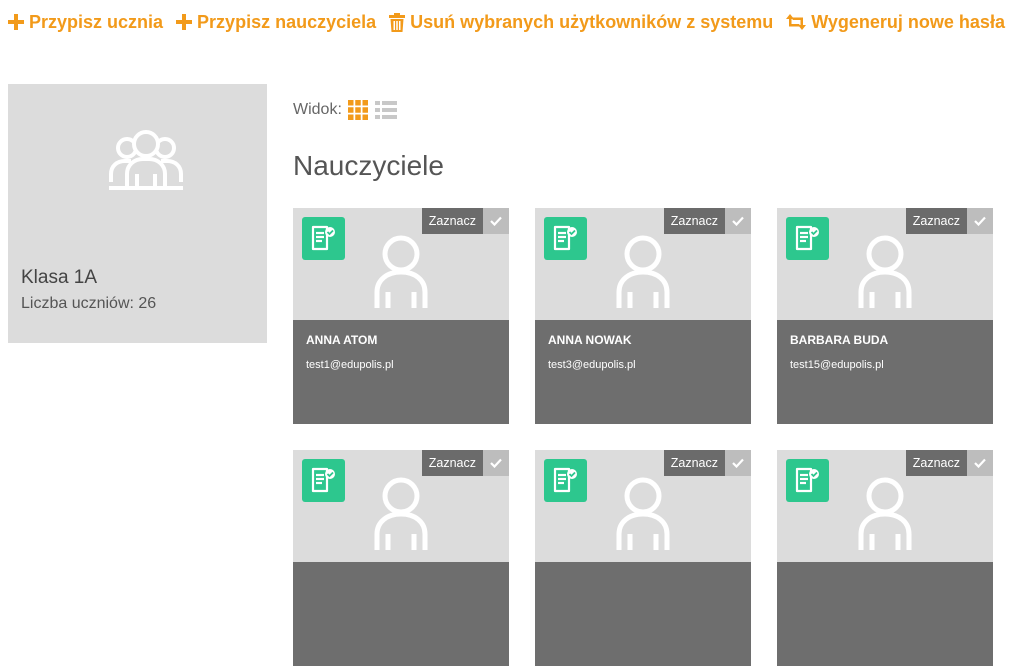  What do you see at coordinates (342, 340) in the screenshot?
I see `teacher-name: ANNA ATOM` at bounding box center [342, 340].